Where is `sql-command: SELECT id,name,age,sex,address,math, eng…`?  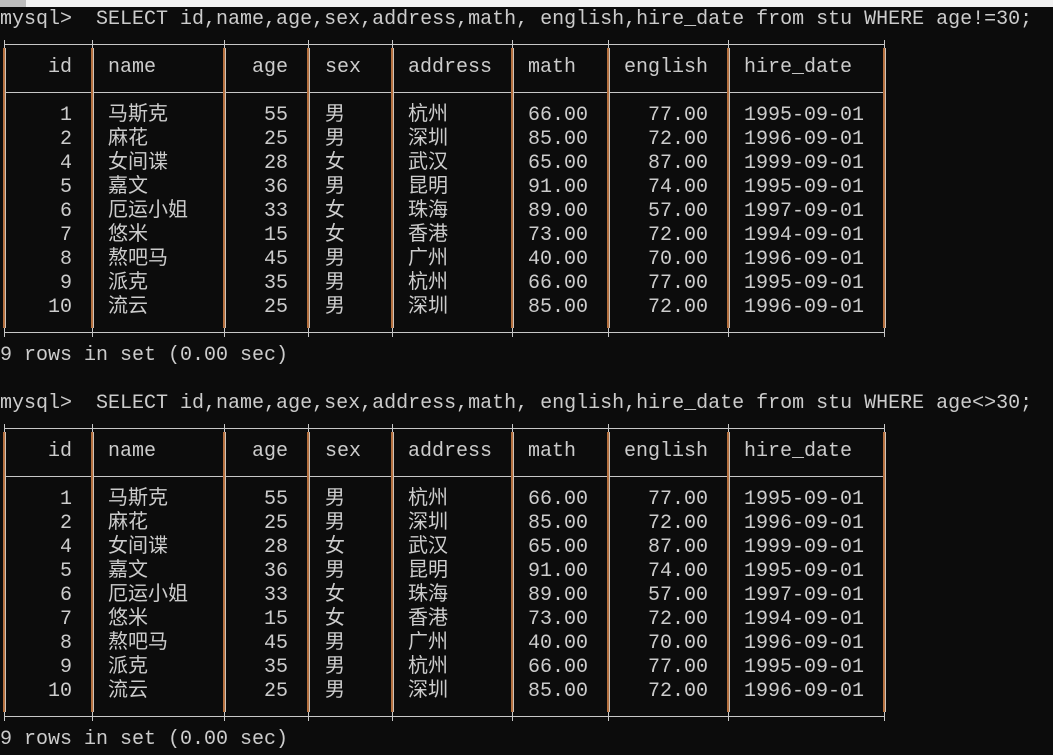 sql-command: SELECT id,name,age,sex,address,math, eng… is located at coordinates (564, 19).